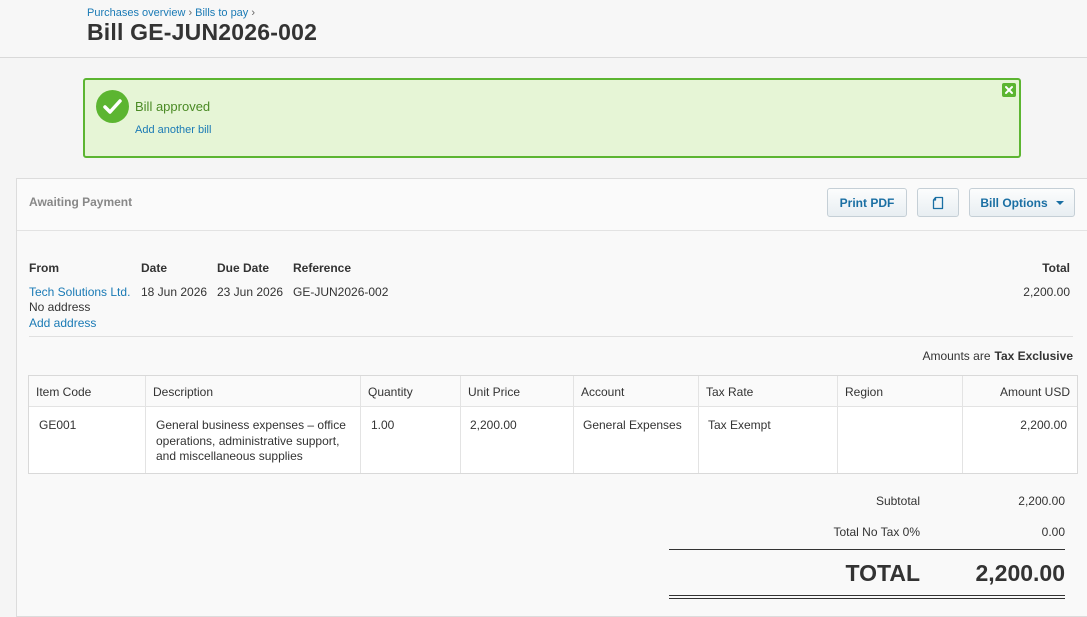  I want to click on column-header-amount: Amount USD, so click(1034, 392).